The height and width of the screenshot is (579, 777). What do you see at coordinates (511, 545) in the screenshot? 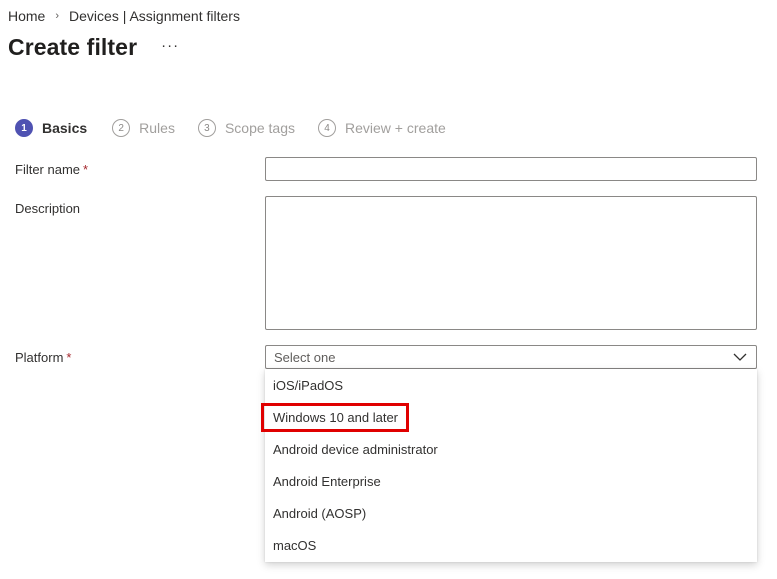
I see `platform-option-macos: macOS` at bounding box center [511, 545].